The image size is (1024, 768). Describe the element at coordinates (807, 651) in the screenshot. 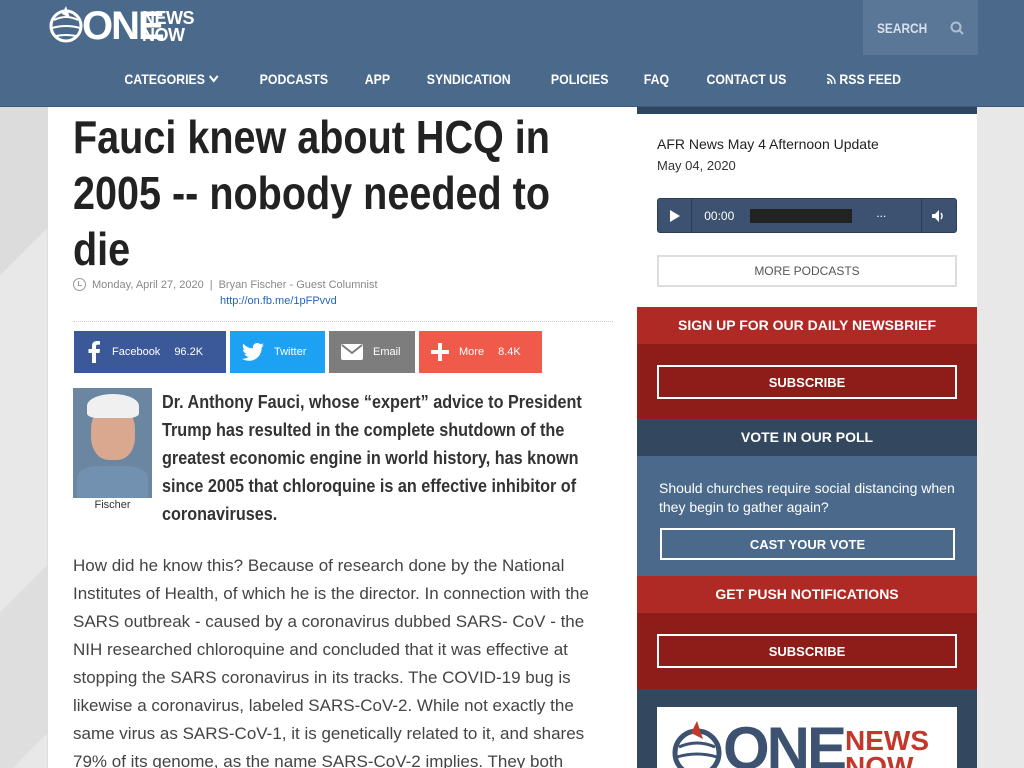

I see `push-subscribe-button: SUBSCRIBE` at that location.